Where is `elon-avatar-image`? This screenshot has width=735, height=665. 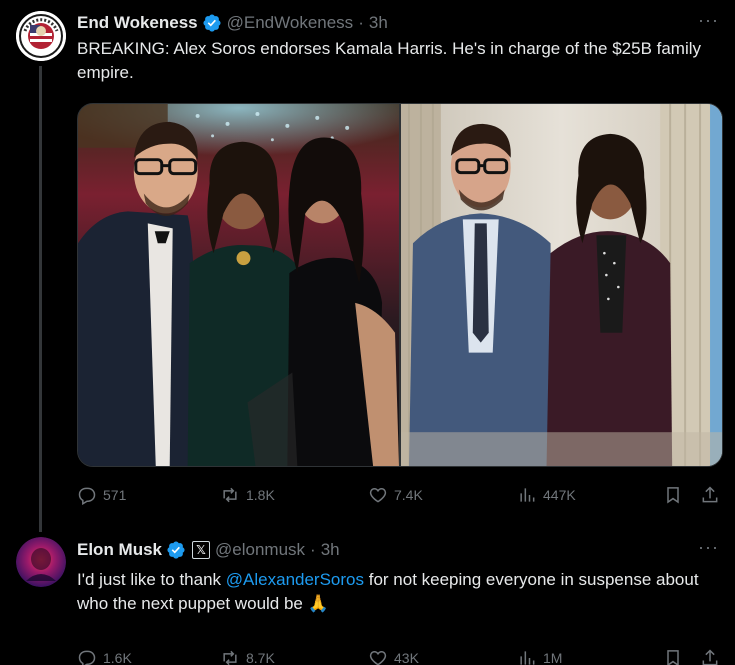 elon-avatar-image is located at coordinates (41, 562).